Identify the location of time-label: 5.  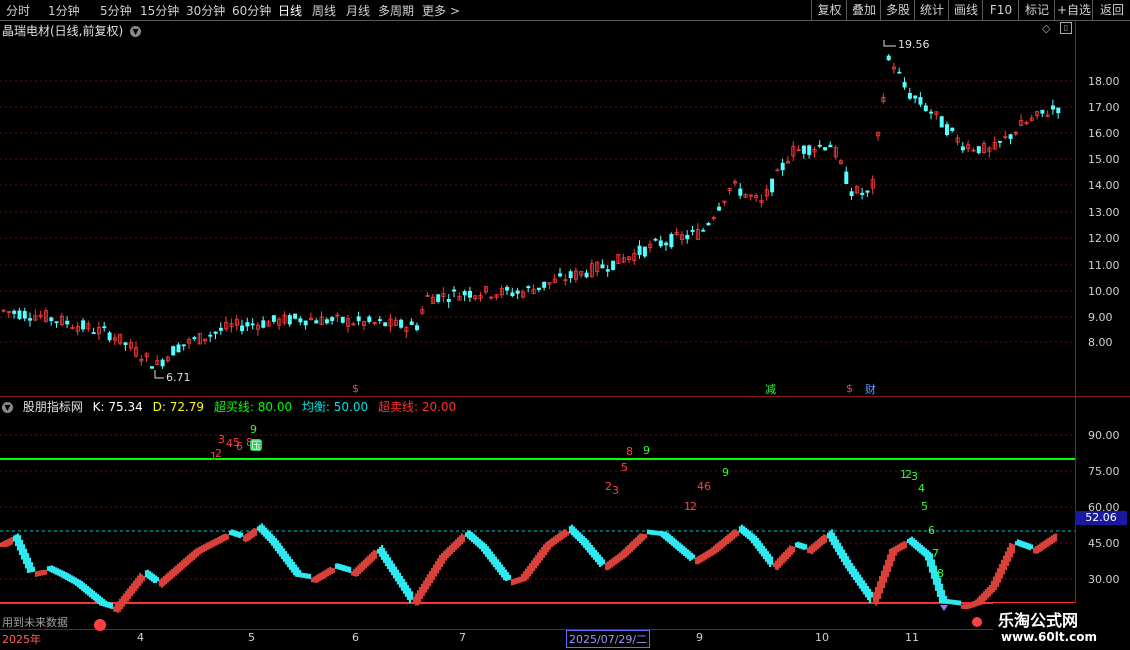
(251, 637).